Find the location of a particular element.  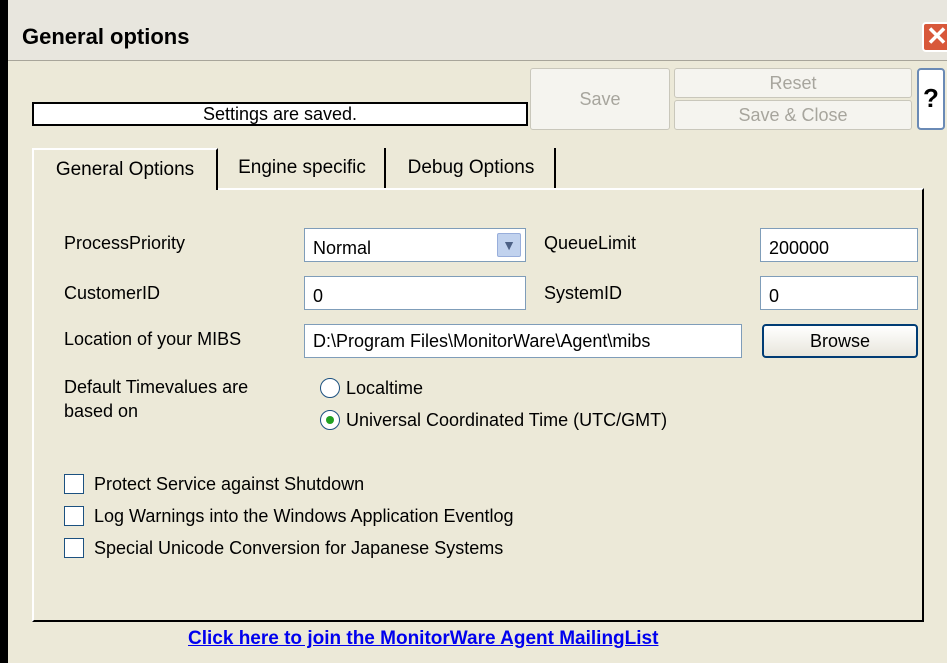

protect-service-label: Protect Service against Shutdown is located at coordinates (229, 484).